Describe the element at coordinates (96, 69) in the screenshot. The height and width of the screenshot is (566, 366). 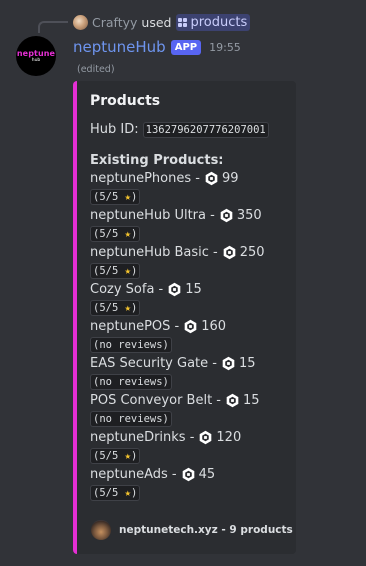
I see `edited-label: (edited)` at that location.